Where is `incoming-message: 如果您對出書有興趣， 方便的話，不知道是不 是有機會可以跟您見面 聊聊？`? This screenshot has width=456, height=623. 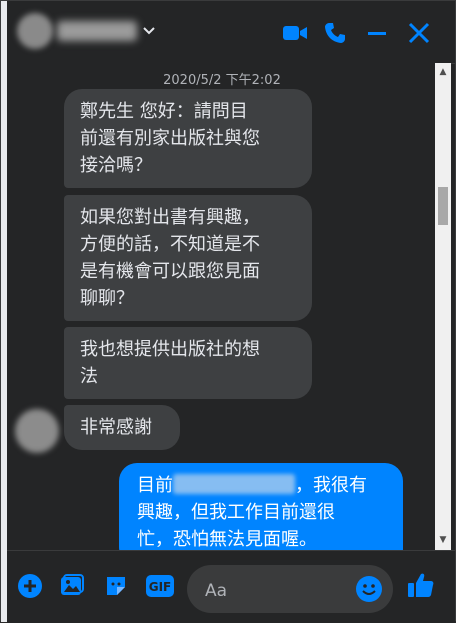 incoming-message: 如果您對出書有興趣， 方便的話，不知道是不 是有機會可以跟您見面 聊聊？ is located at coordinates (188, 258).